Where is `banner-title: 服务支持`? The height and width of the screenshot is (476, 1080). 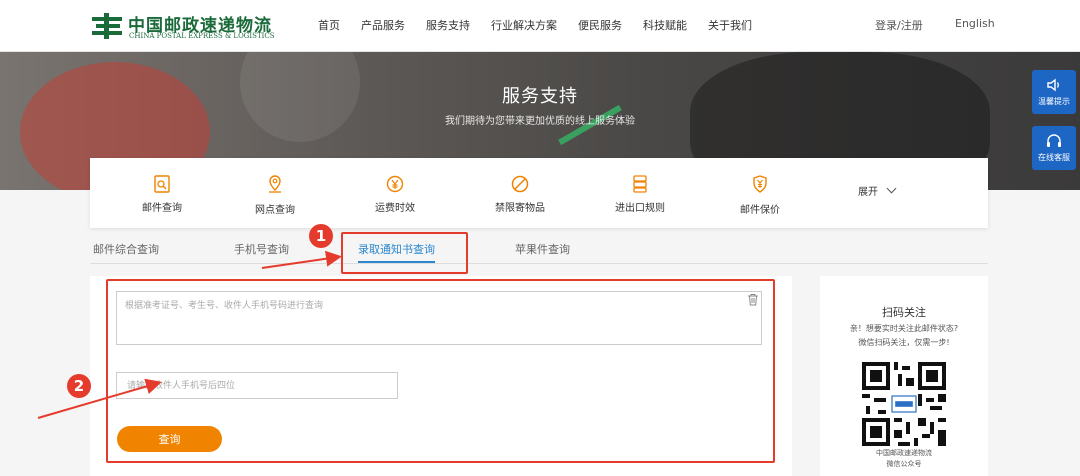 banner-title: 服务支持 is located at coordinates (540, 96).